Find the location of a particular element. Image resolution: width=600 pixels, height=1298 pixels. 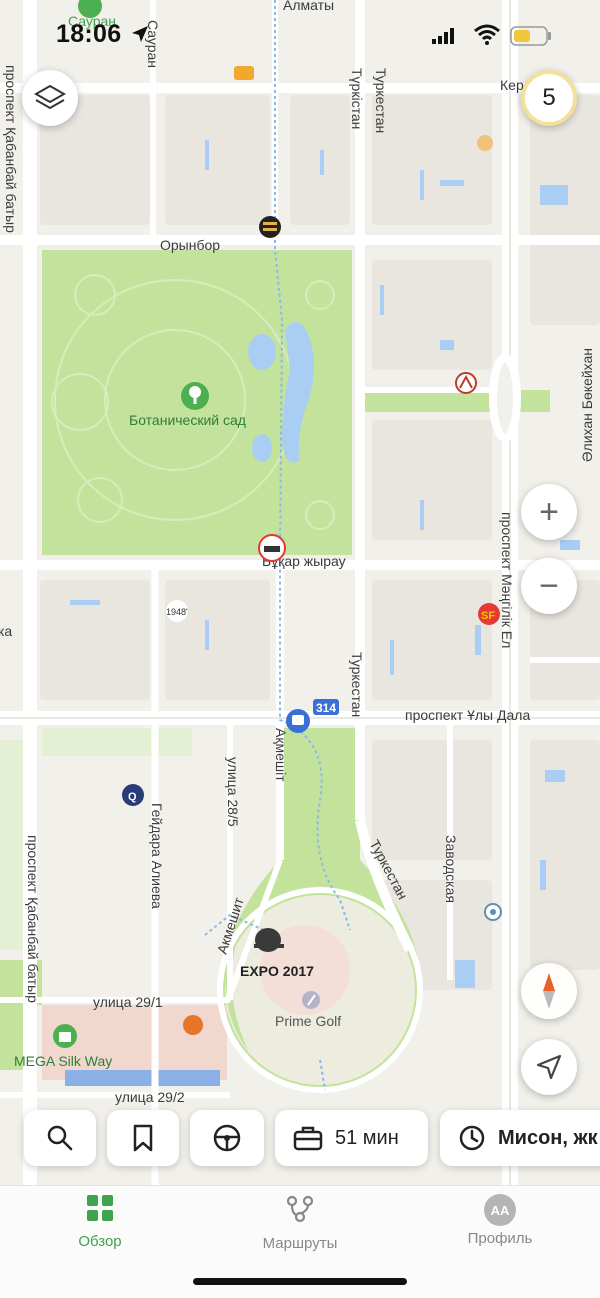

street-kabanbay-bottom: проспект Қабанбай батыр is located at coordinates (33, 919).